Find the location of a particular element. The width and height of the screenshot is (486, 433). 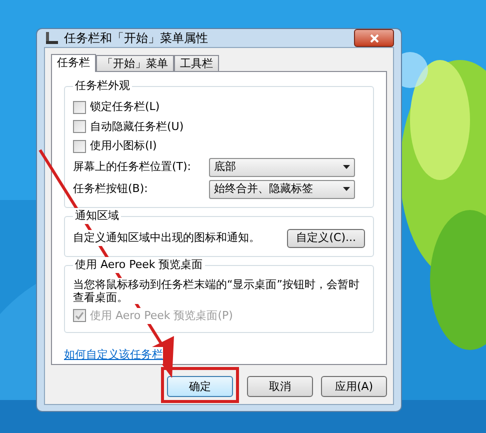

checkbox-label: 使用 Aero Peek 预览桌面(P) is located at coordinates (161, 316).